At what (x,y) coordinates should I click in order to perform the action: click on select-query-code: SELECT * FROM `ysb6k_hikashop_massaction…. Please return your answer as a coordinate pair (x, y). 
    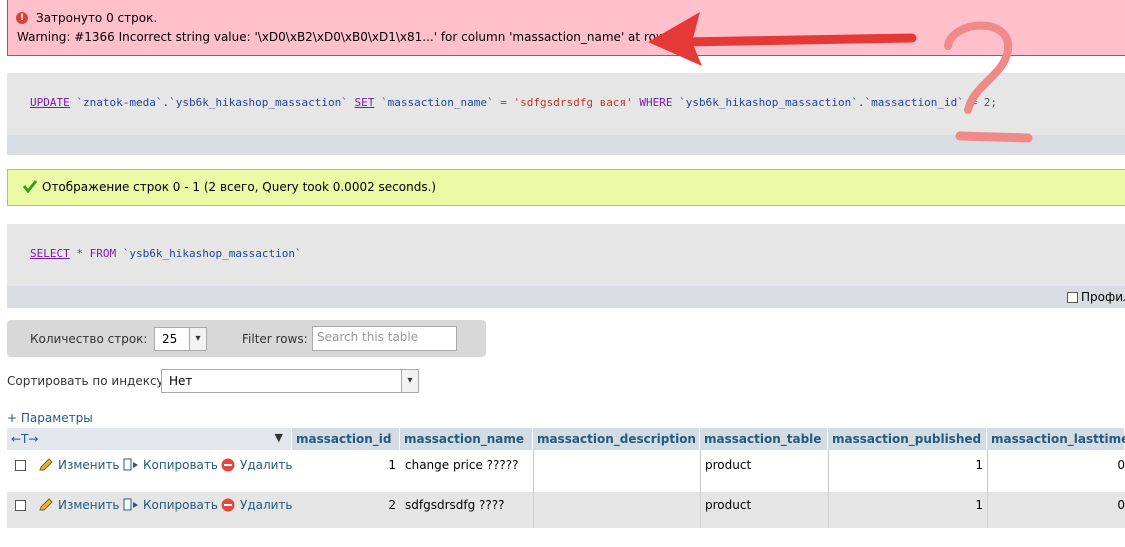
    Looking at the image, I should click on (166, 253).